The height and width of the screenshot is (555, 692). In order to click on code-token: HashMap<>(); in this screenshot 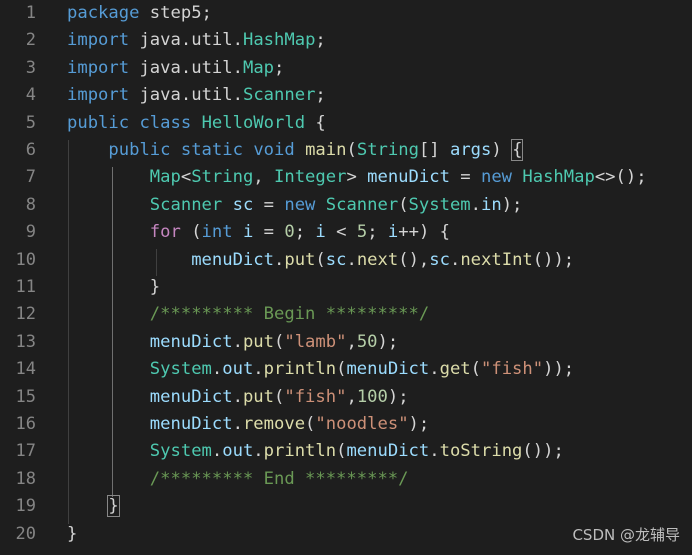, I will do `click(584, 177)`.